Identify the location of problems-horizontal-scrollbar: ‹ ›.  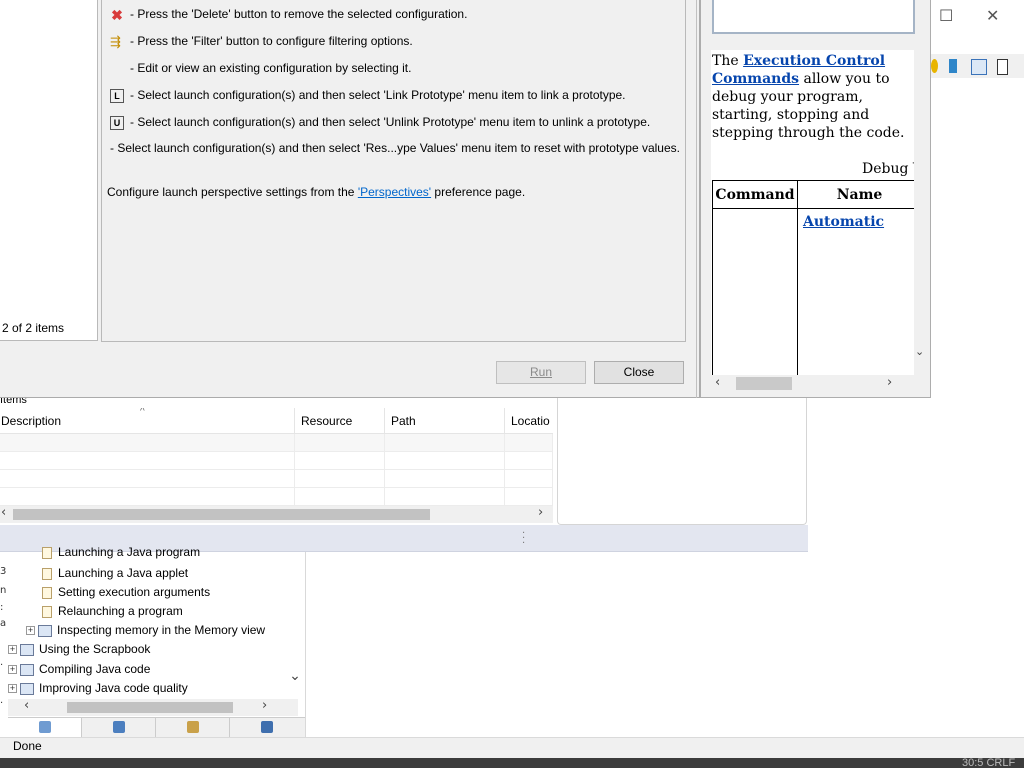
(276, 514).